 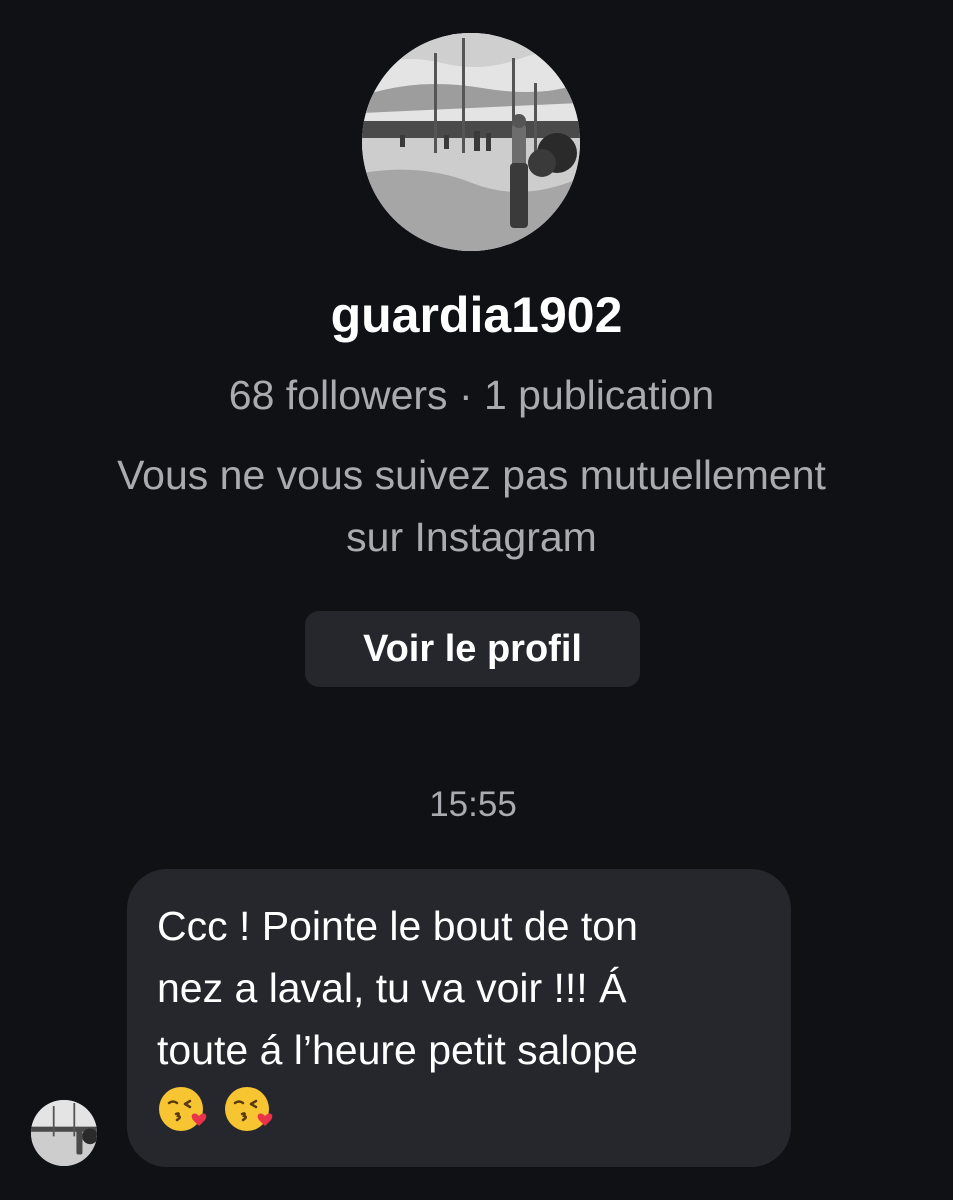 I want to click on mutual-follow-line-1: Vous ne vous suivez pas mutuellement, so click(x=471, y=475).